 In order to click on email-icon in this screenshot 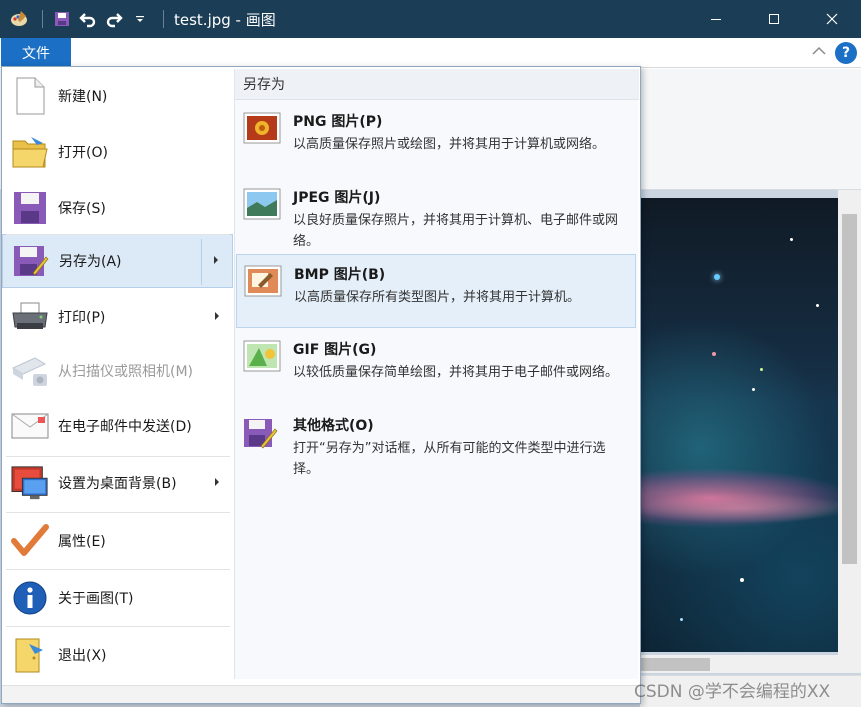, I will do `click(30, 426)`.